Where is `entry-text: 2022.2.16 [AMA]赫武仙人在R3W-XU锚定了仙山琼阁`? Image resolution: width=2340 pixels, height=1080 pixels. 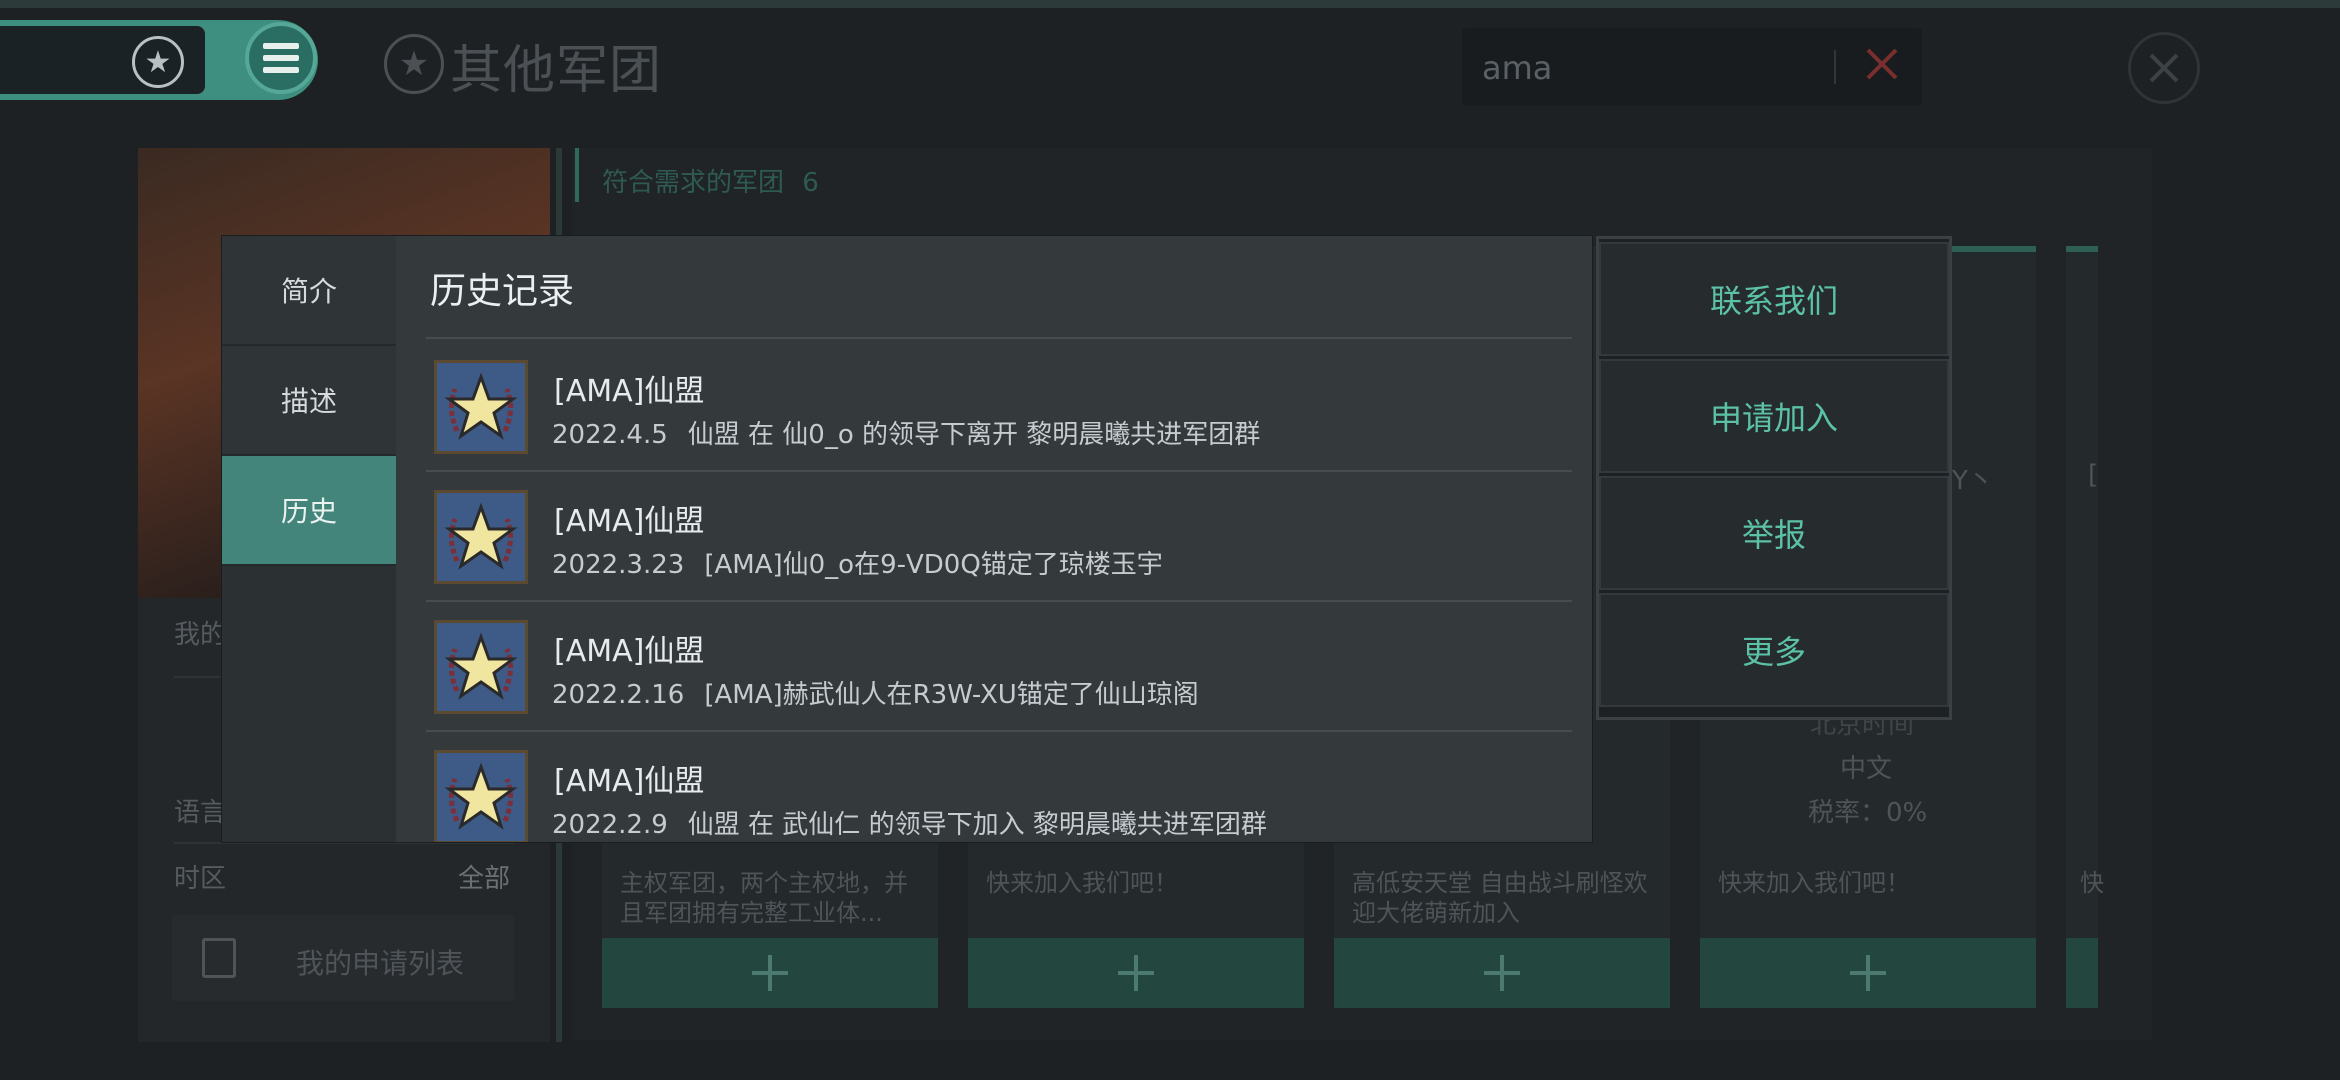 entry-text: 2022.2.16 [AMA]赫武仙人在R3W-XU锚定了仙山琼阁 is located at coordinates (875, 692).